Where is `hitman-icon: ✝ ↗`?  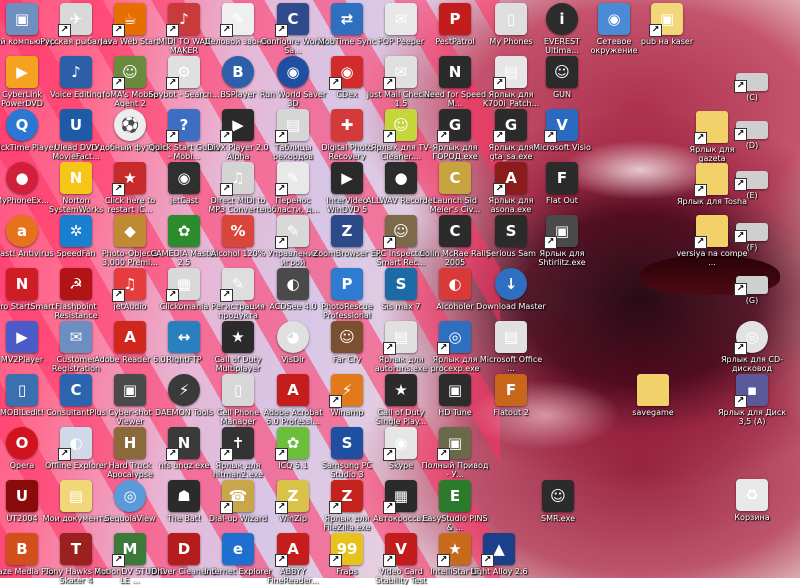 hitman-icon: ✝ ↗ is located at coordinates (237, 444).